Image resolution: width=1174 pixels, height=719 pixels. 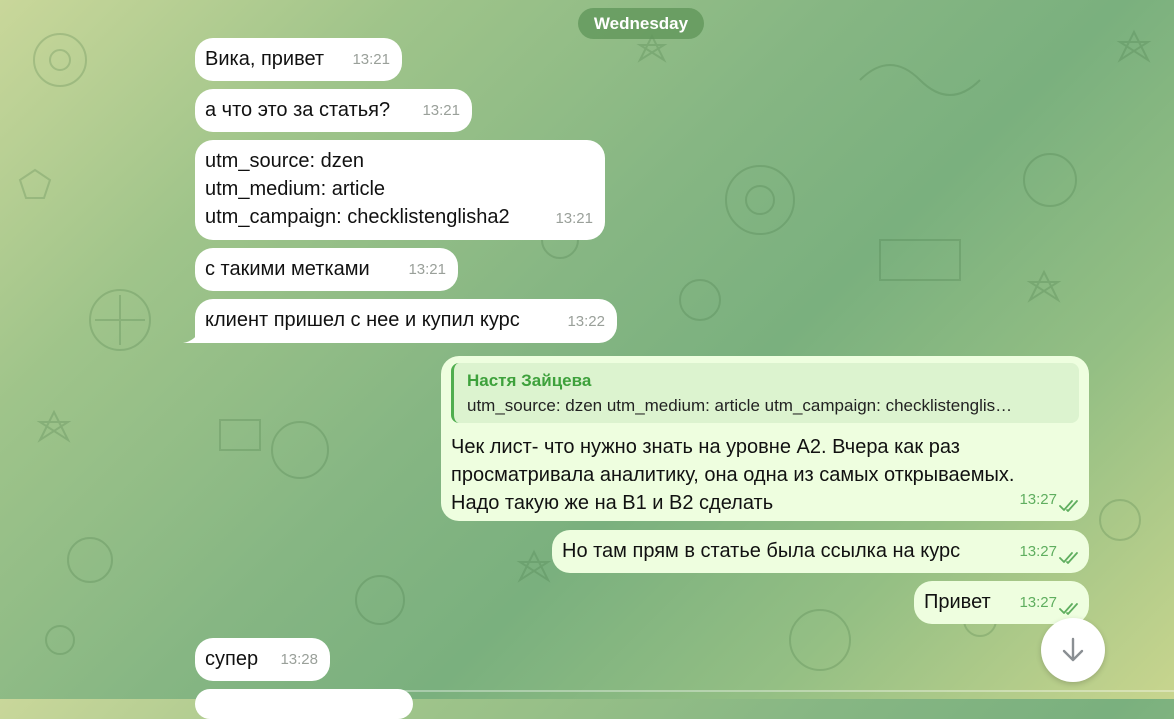 What do you see at coordinates (333, 110) in the screenshot?
I see `incoming-message: а что это за статья? 13:21` at bounding box center [333, 110].